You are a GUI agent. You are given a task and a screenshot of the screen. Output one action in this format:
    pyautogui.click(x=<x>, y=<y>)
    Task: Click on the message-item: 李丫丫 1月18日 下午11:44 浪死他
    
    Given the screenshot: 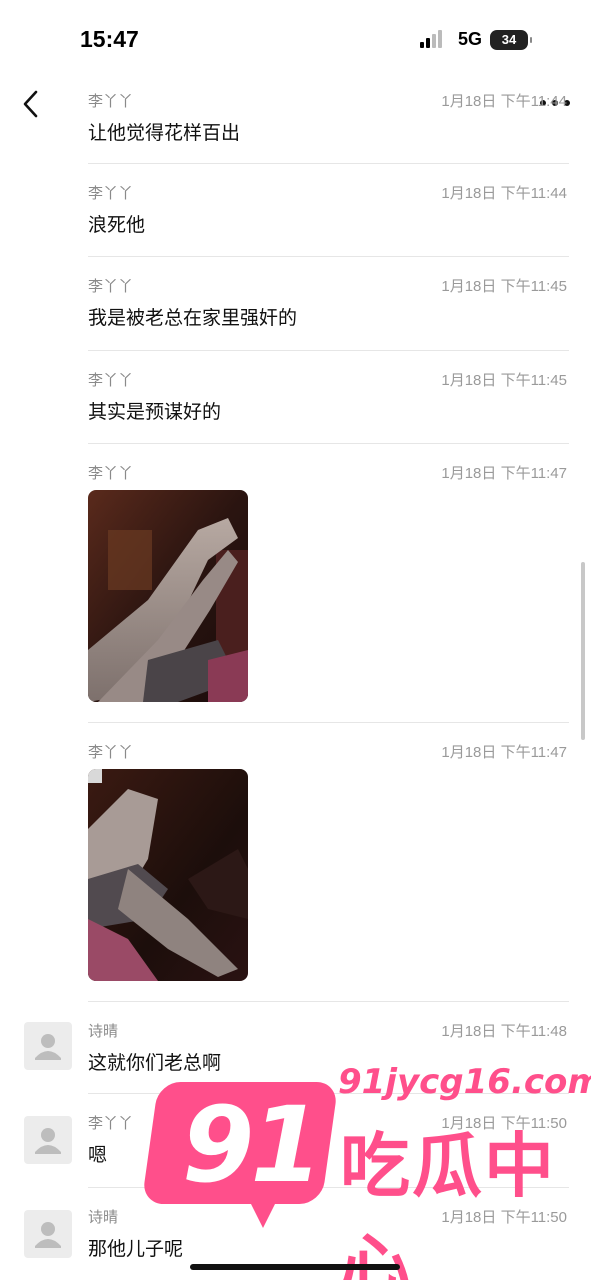 What is the action you would take?
    pyautogui.click(x=295, y=210)
    